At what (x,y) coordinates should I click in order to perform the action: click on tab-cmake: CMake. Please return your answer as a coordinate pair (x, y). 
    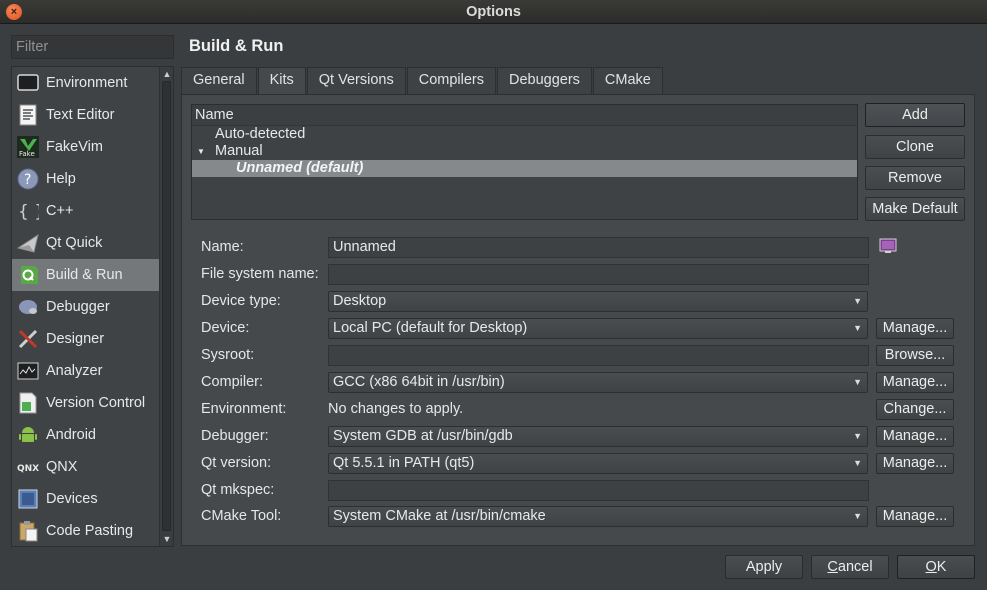
    Looking at the image, I should click on (627, 80).